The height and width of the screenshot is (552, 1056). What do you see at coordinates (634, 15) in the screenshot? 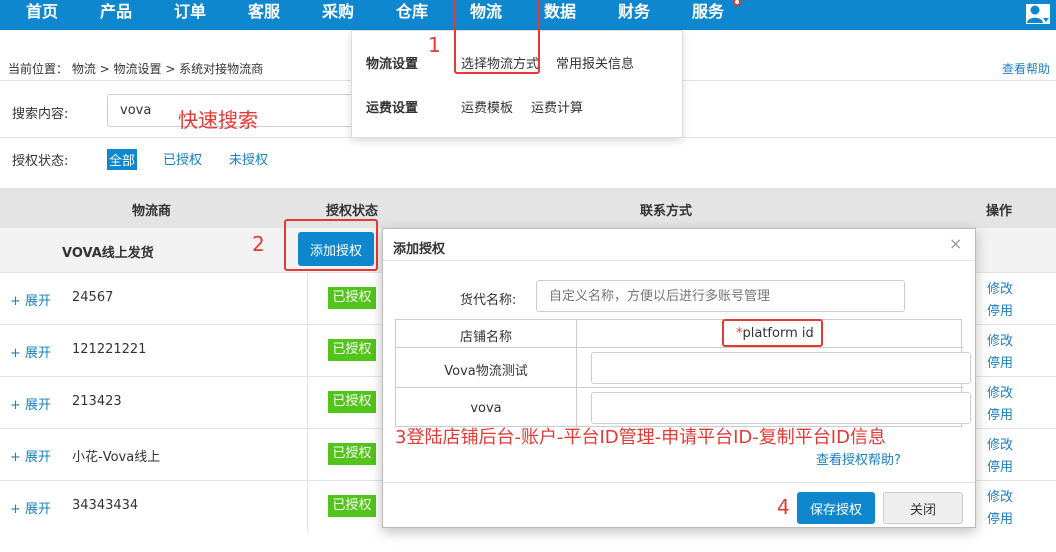
I see `nav-finance: 财务` at bounding box center [634, 15].